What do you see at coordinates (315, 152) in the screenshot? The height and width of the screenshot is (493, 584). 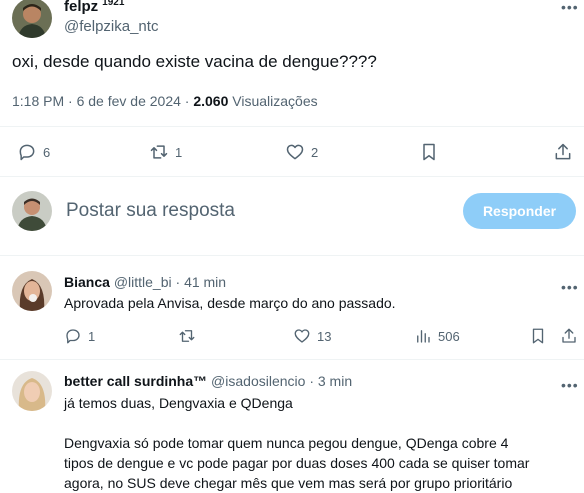 I see `like-count: 2` at bounding box center [315, 152].